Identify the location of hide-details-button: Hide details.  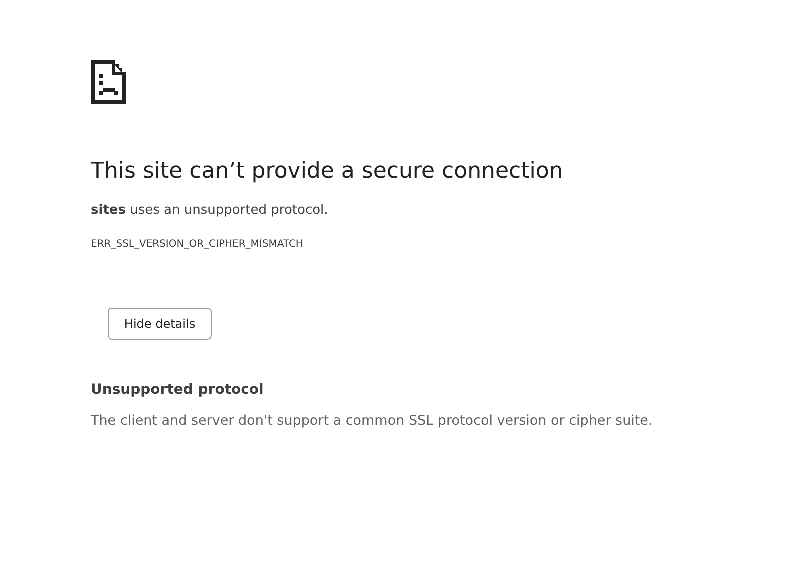
(160, 324).